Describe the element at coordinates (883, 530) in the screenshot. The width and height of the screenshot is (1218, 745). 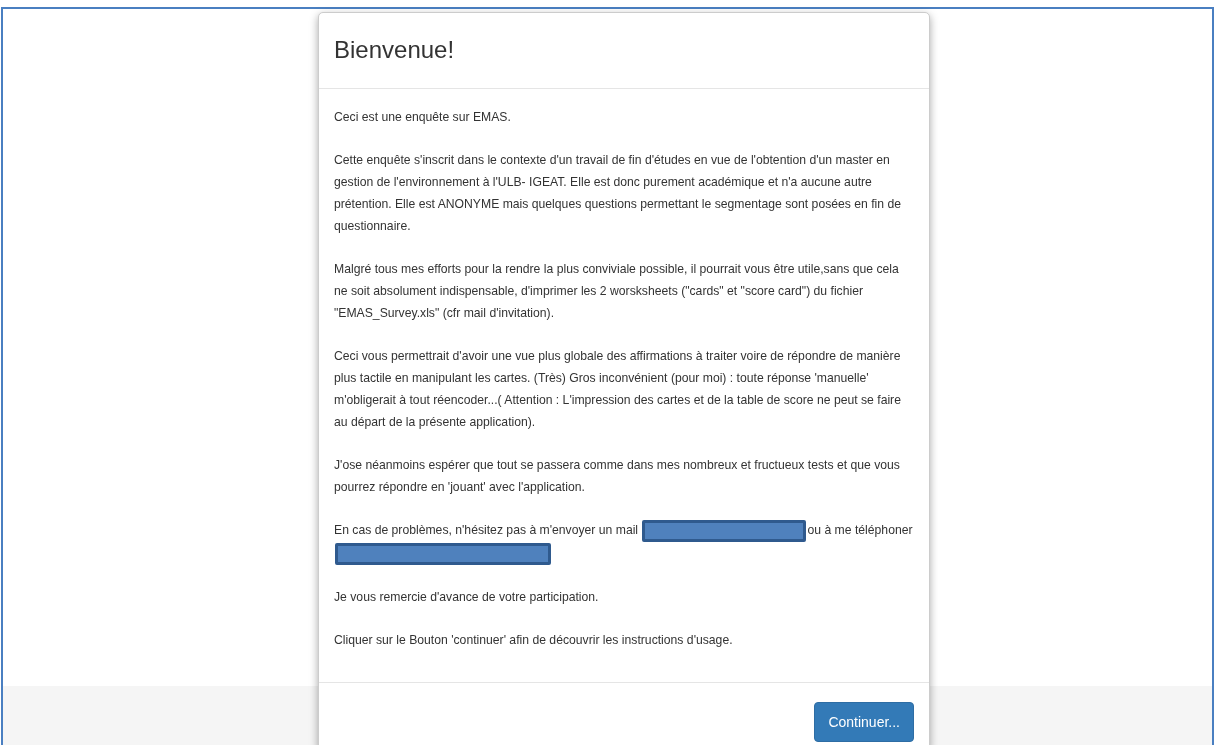
I see `paragraph-text: téléphoner` at that location.